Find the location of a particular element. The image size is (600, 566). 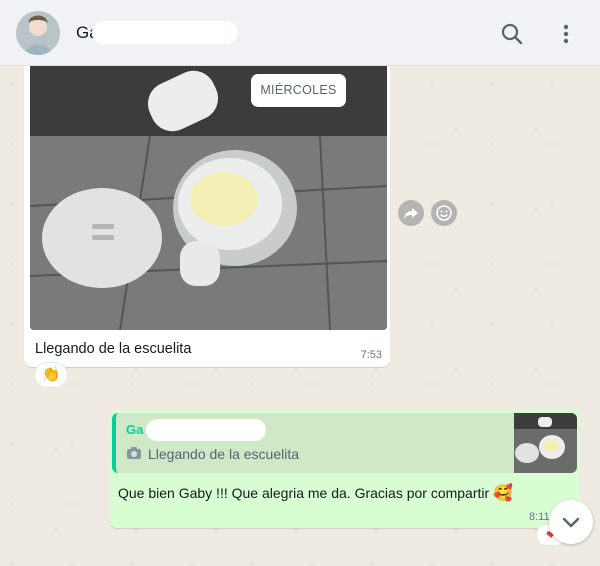

quoted-thumbnail is located at coordinates (545, 443).